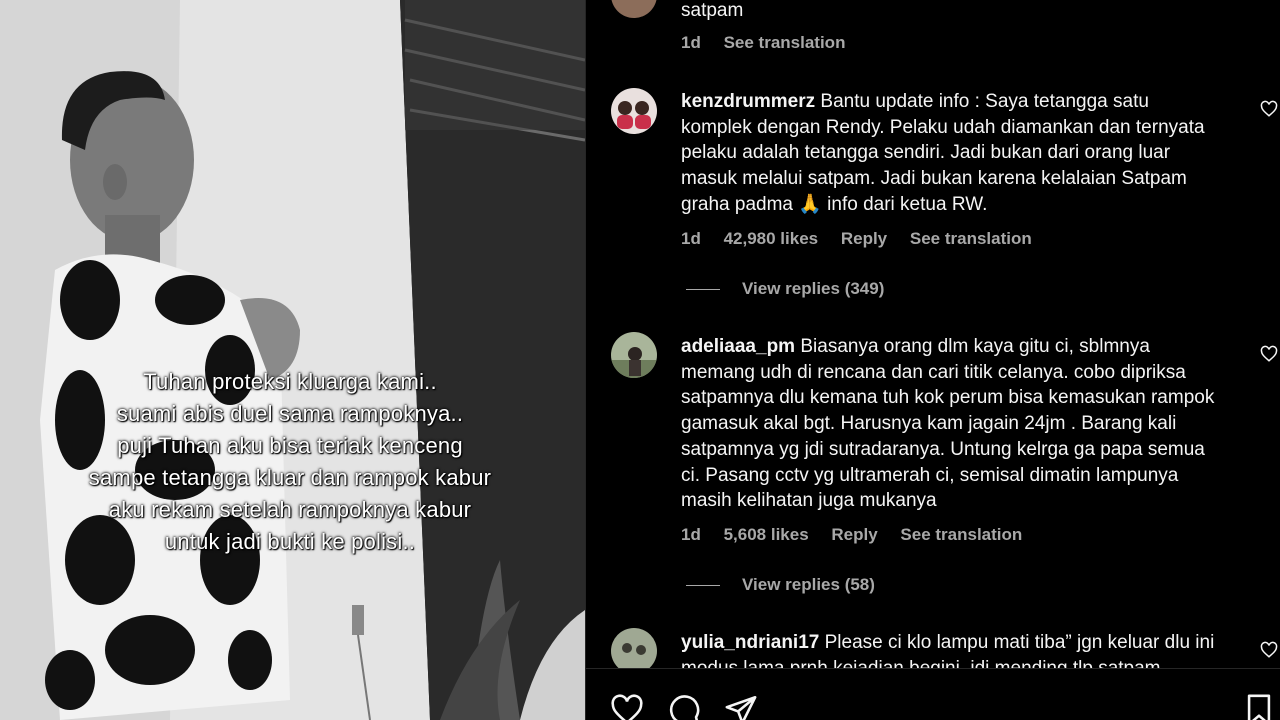  Describe the element at coordinates (771, 238) in the screenshot. I see `comment-likes: 42,980 likes` at that location.